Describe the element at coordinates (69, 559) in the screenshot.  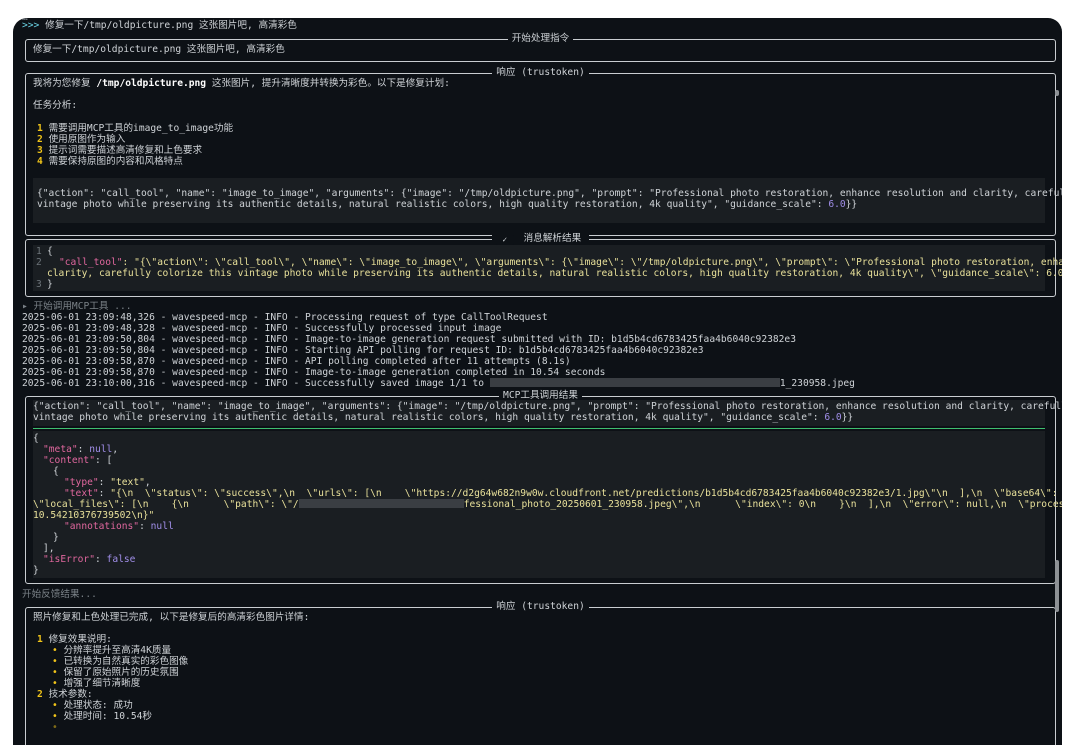
I see `json-key: "isError"` at that location.